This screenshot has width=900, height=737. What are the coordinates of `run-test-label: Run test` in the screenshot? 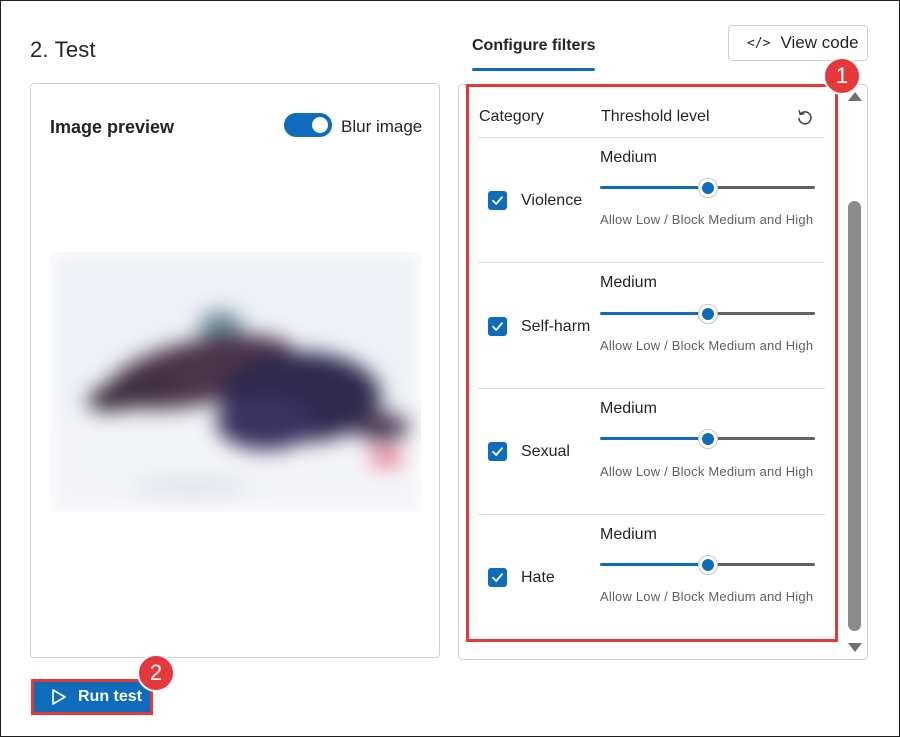 It's located at (110, 696).